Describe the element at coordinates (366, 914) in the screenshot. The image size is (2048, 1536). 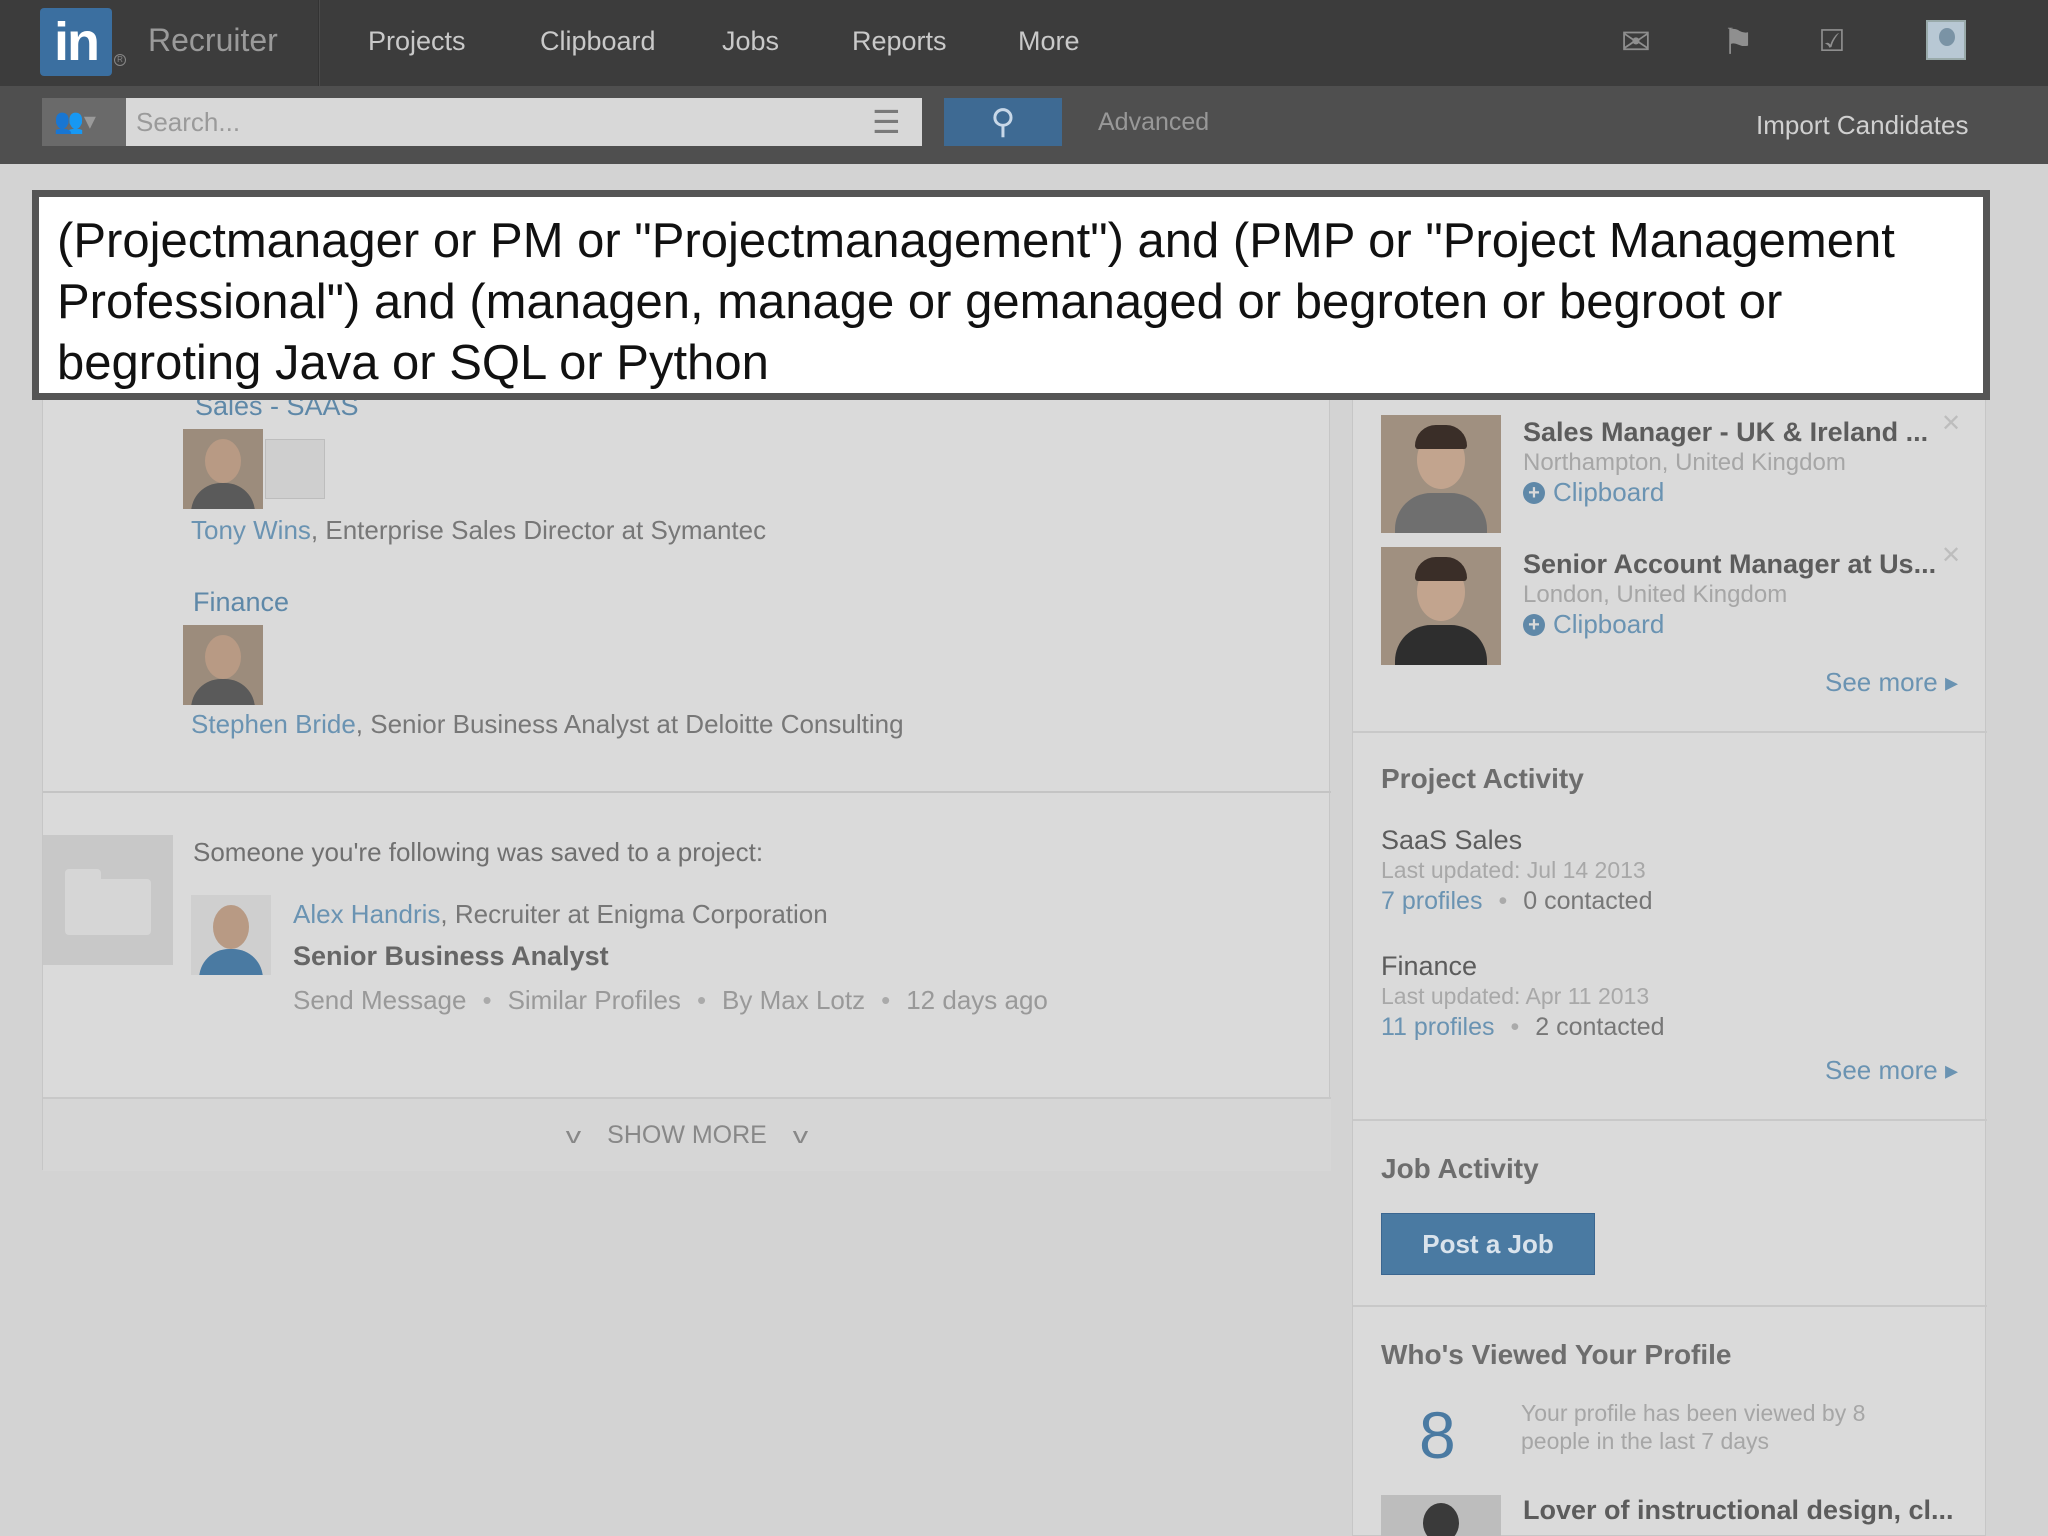
I see `person-name-link: Alex Handris` at that location.